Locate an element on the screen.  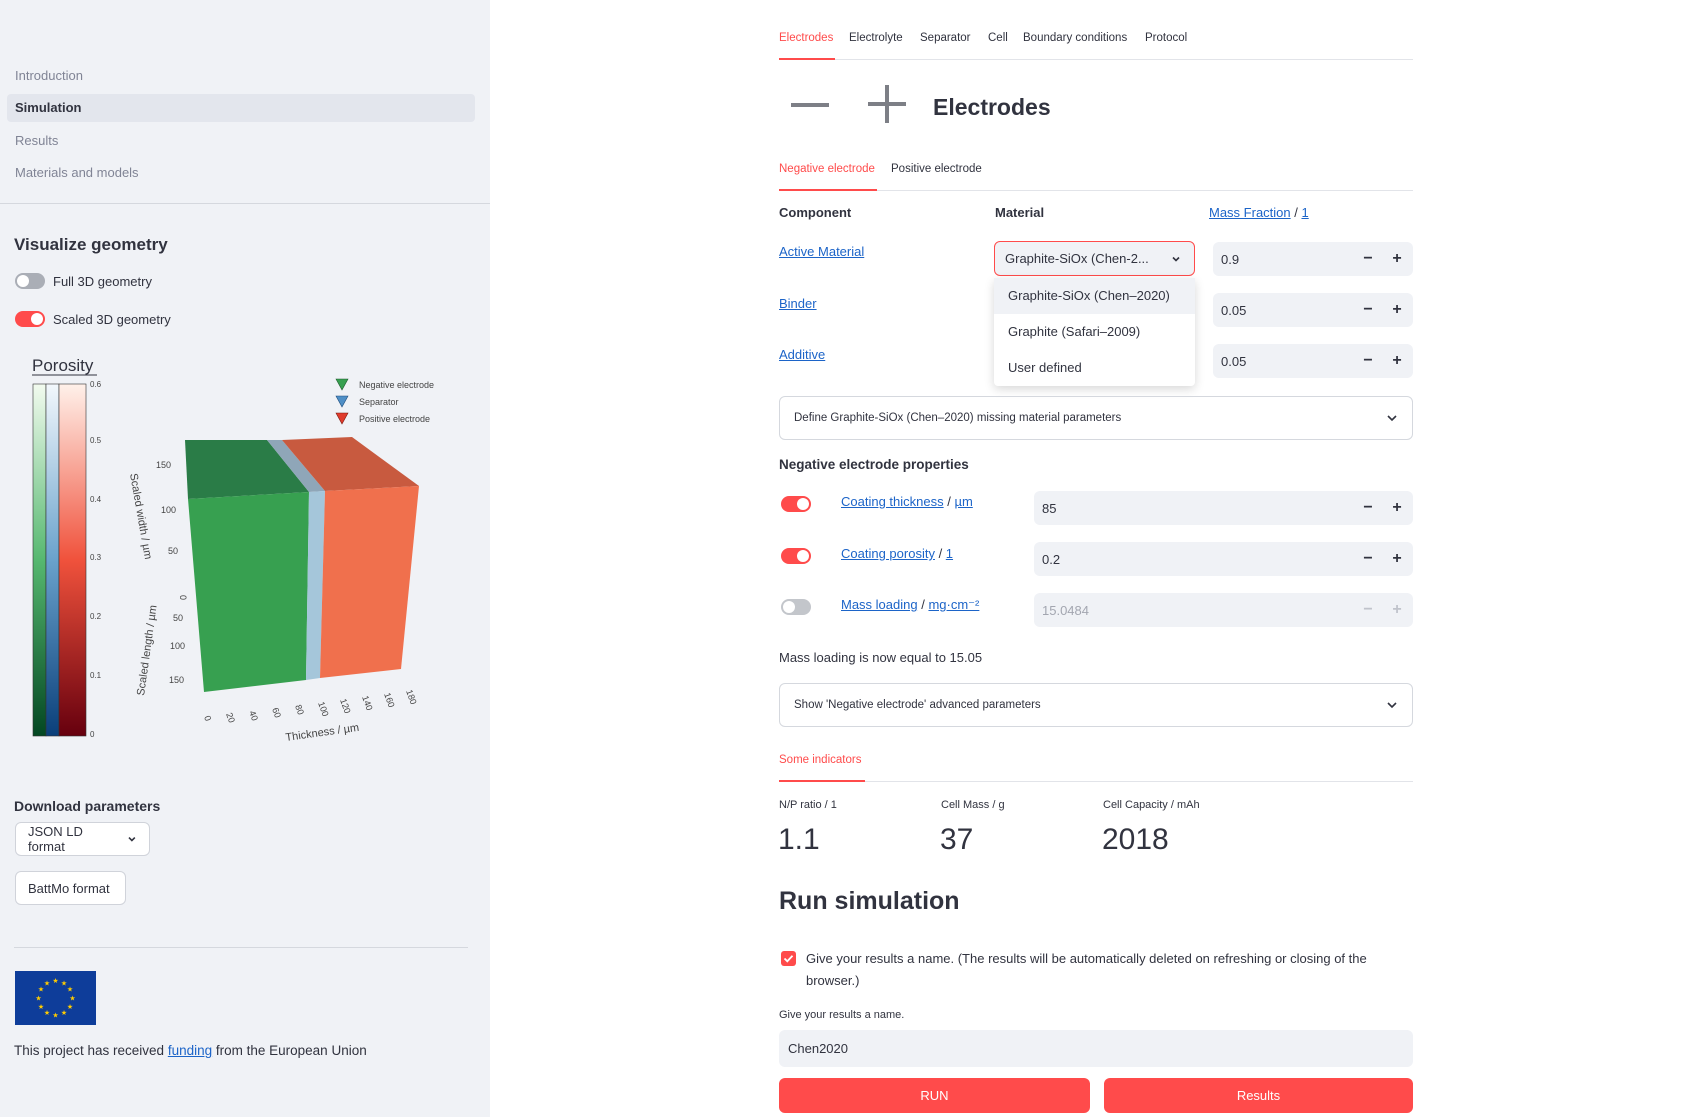
run-button: RUN is located at coordinates (934, 1095).